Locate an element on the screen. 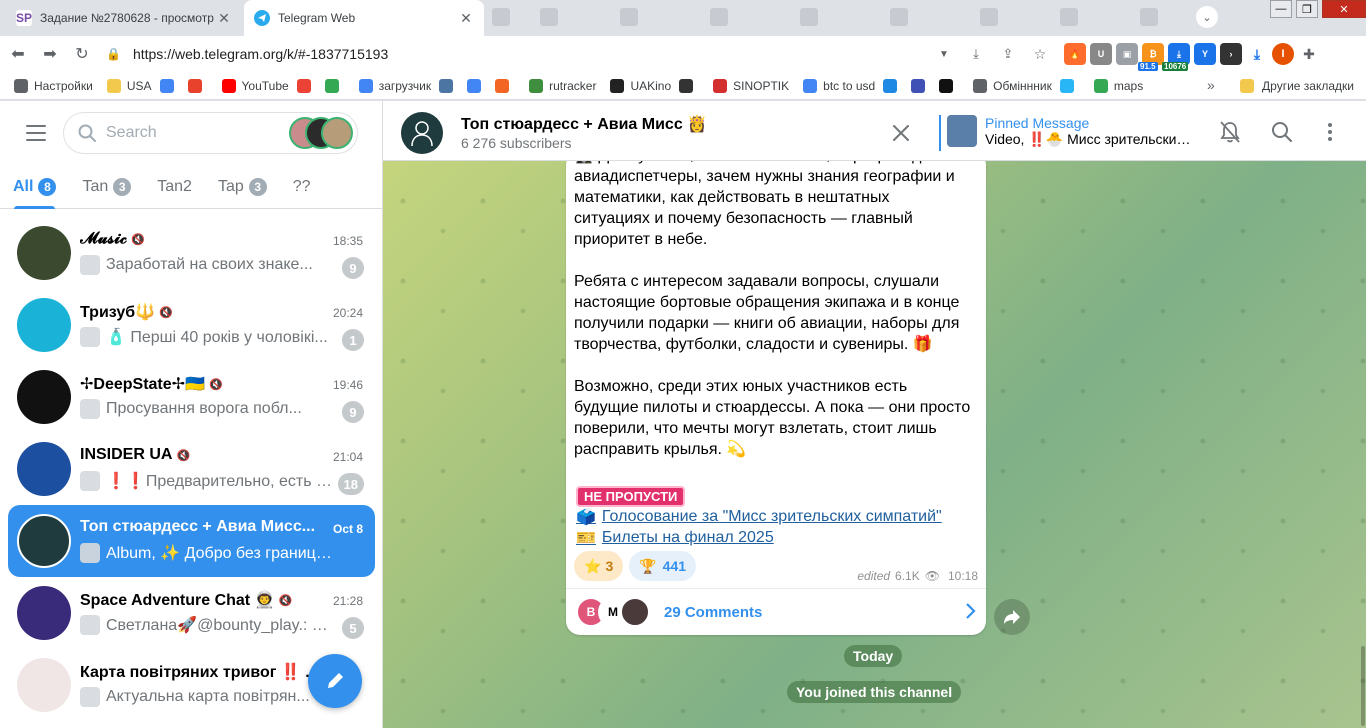 This screenshot has width=1366, height=728. dropdown-arrow-icon: ▼ is located at coordinates (944, 54).